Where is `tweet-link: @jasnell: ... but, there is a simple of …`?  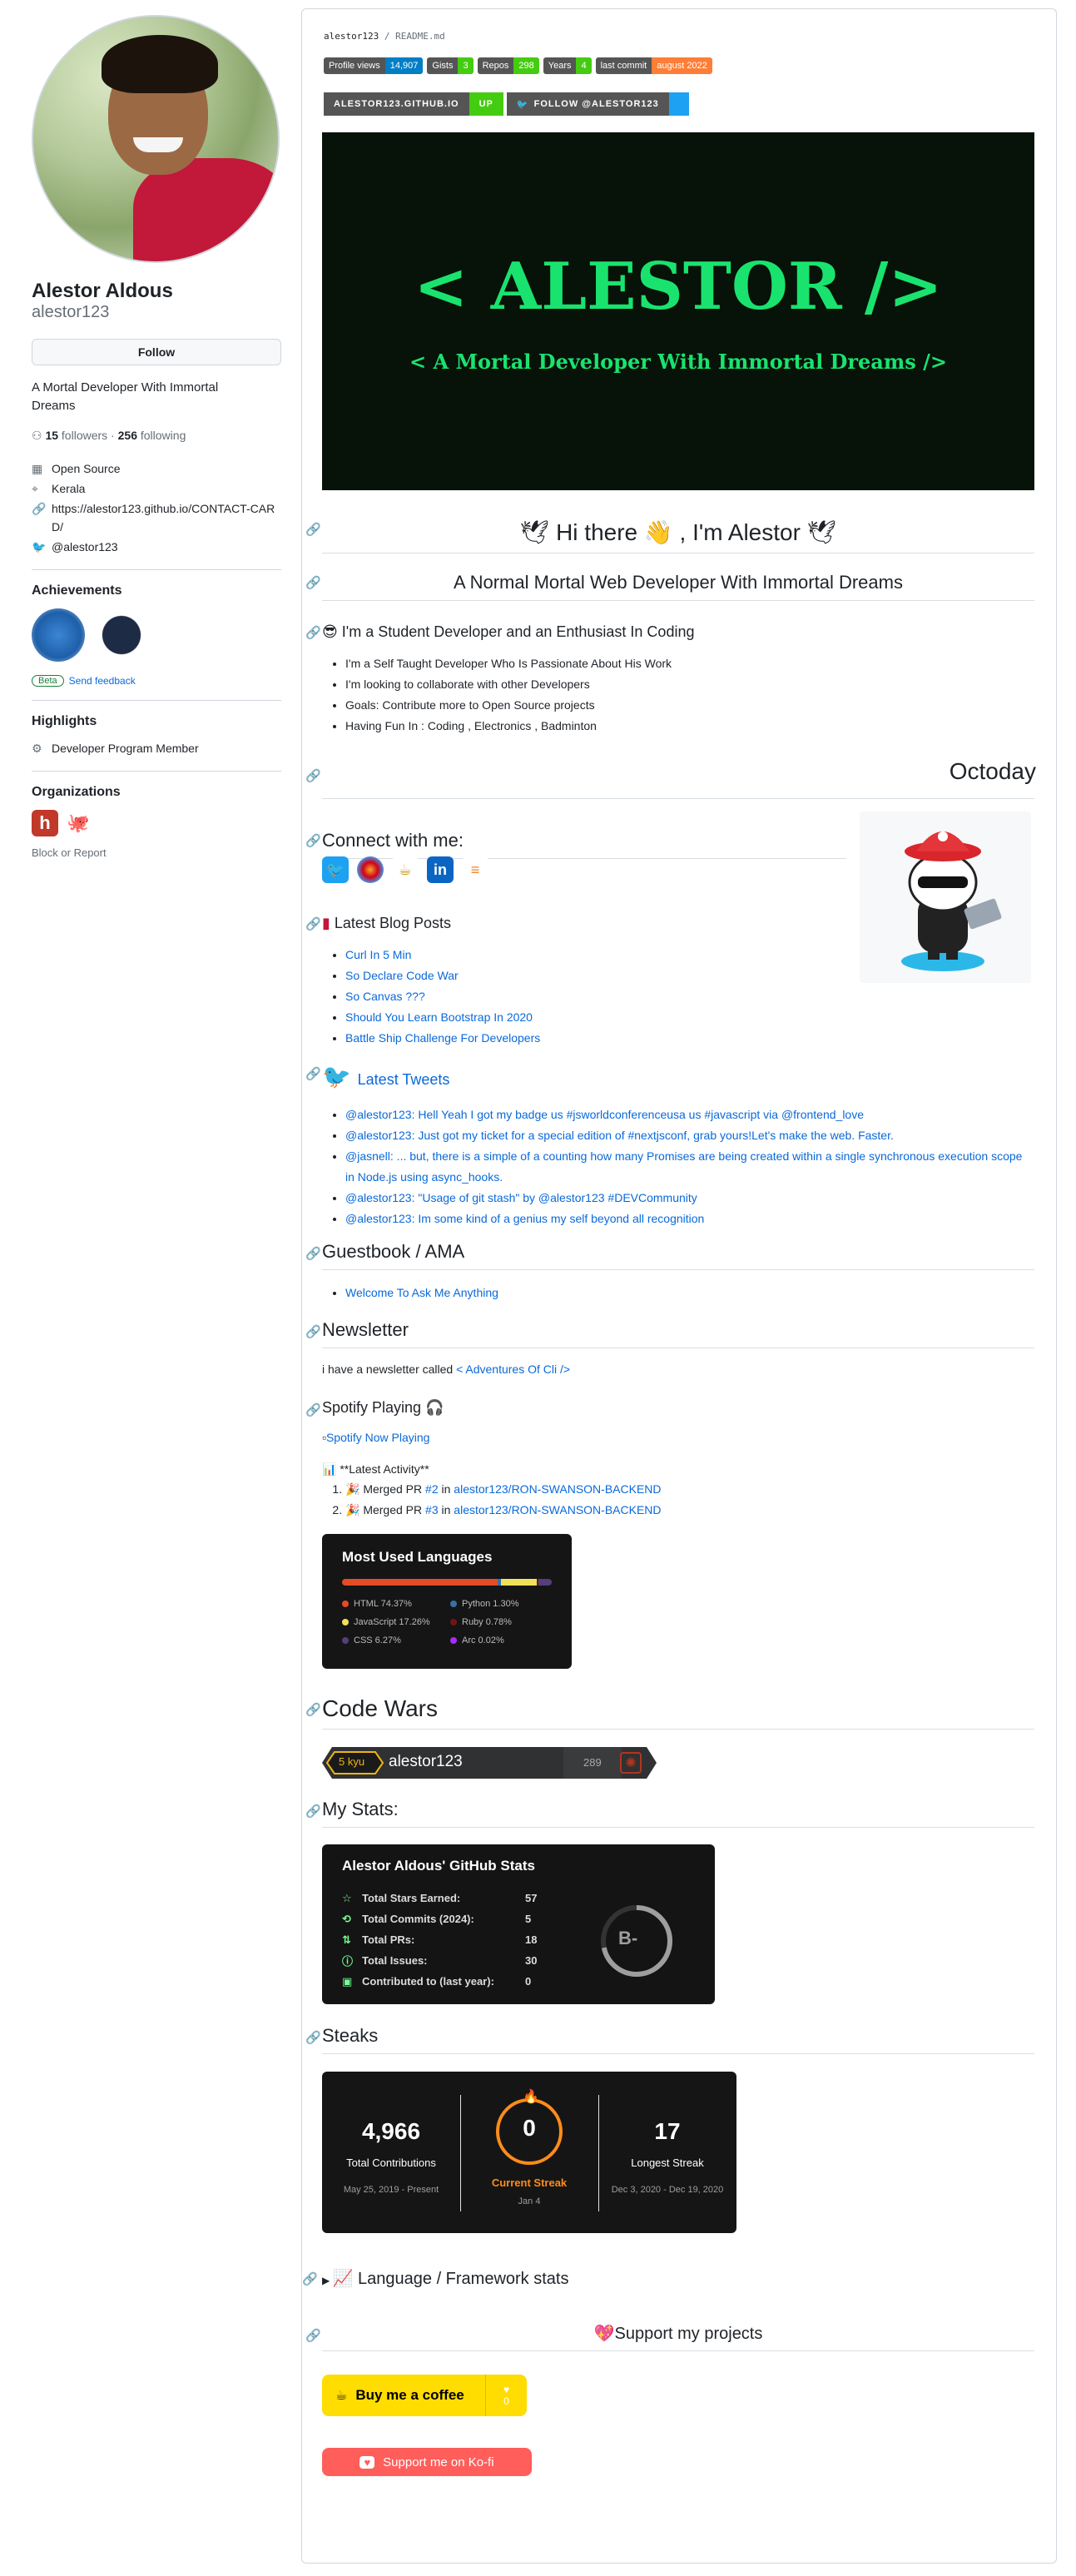
tweet-link: @jasnell: ... but, there is a simple of … is located at coordinates (683, 1166).